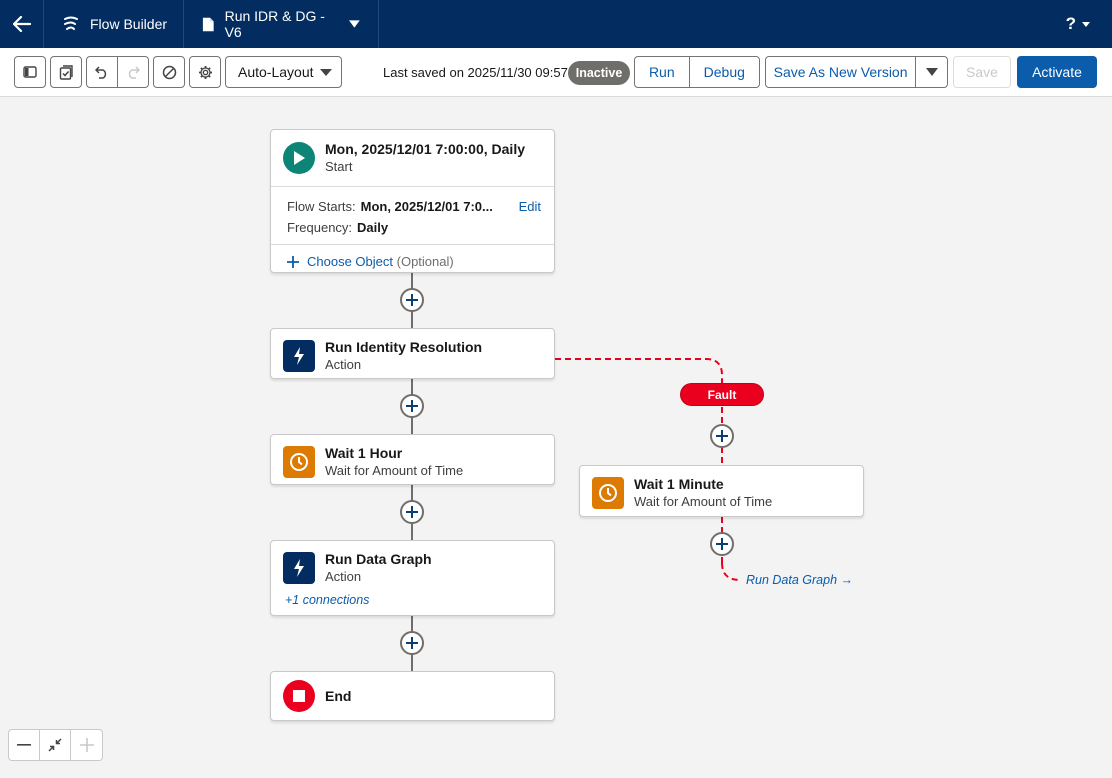 The height and width of the screenshot is (778, 1112). Describe the element at coordinates (412, 459) in the screenshot. I see `wait-1-hour-node: Wait 1 Hour Wait for Amount of Time` at that location.